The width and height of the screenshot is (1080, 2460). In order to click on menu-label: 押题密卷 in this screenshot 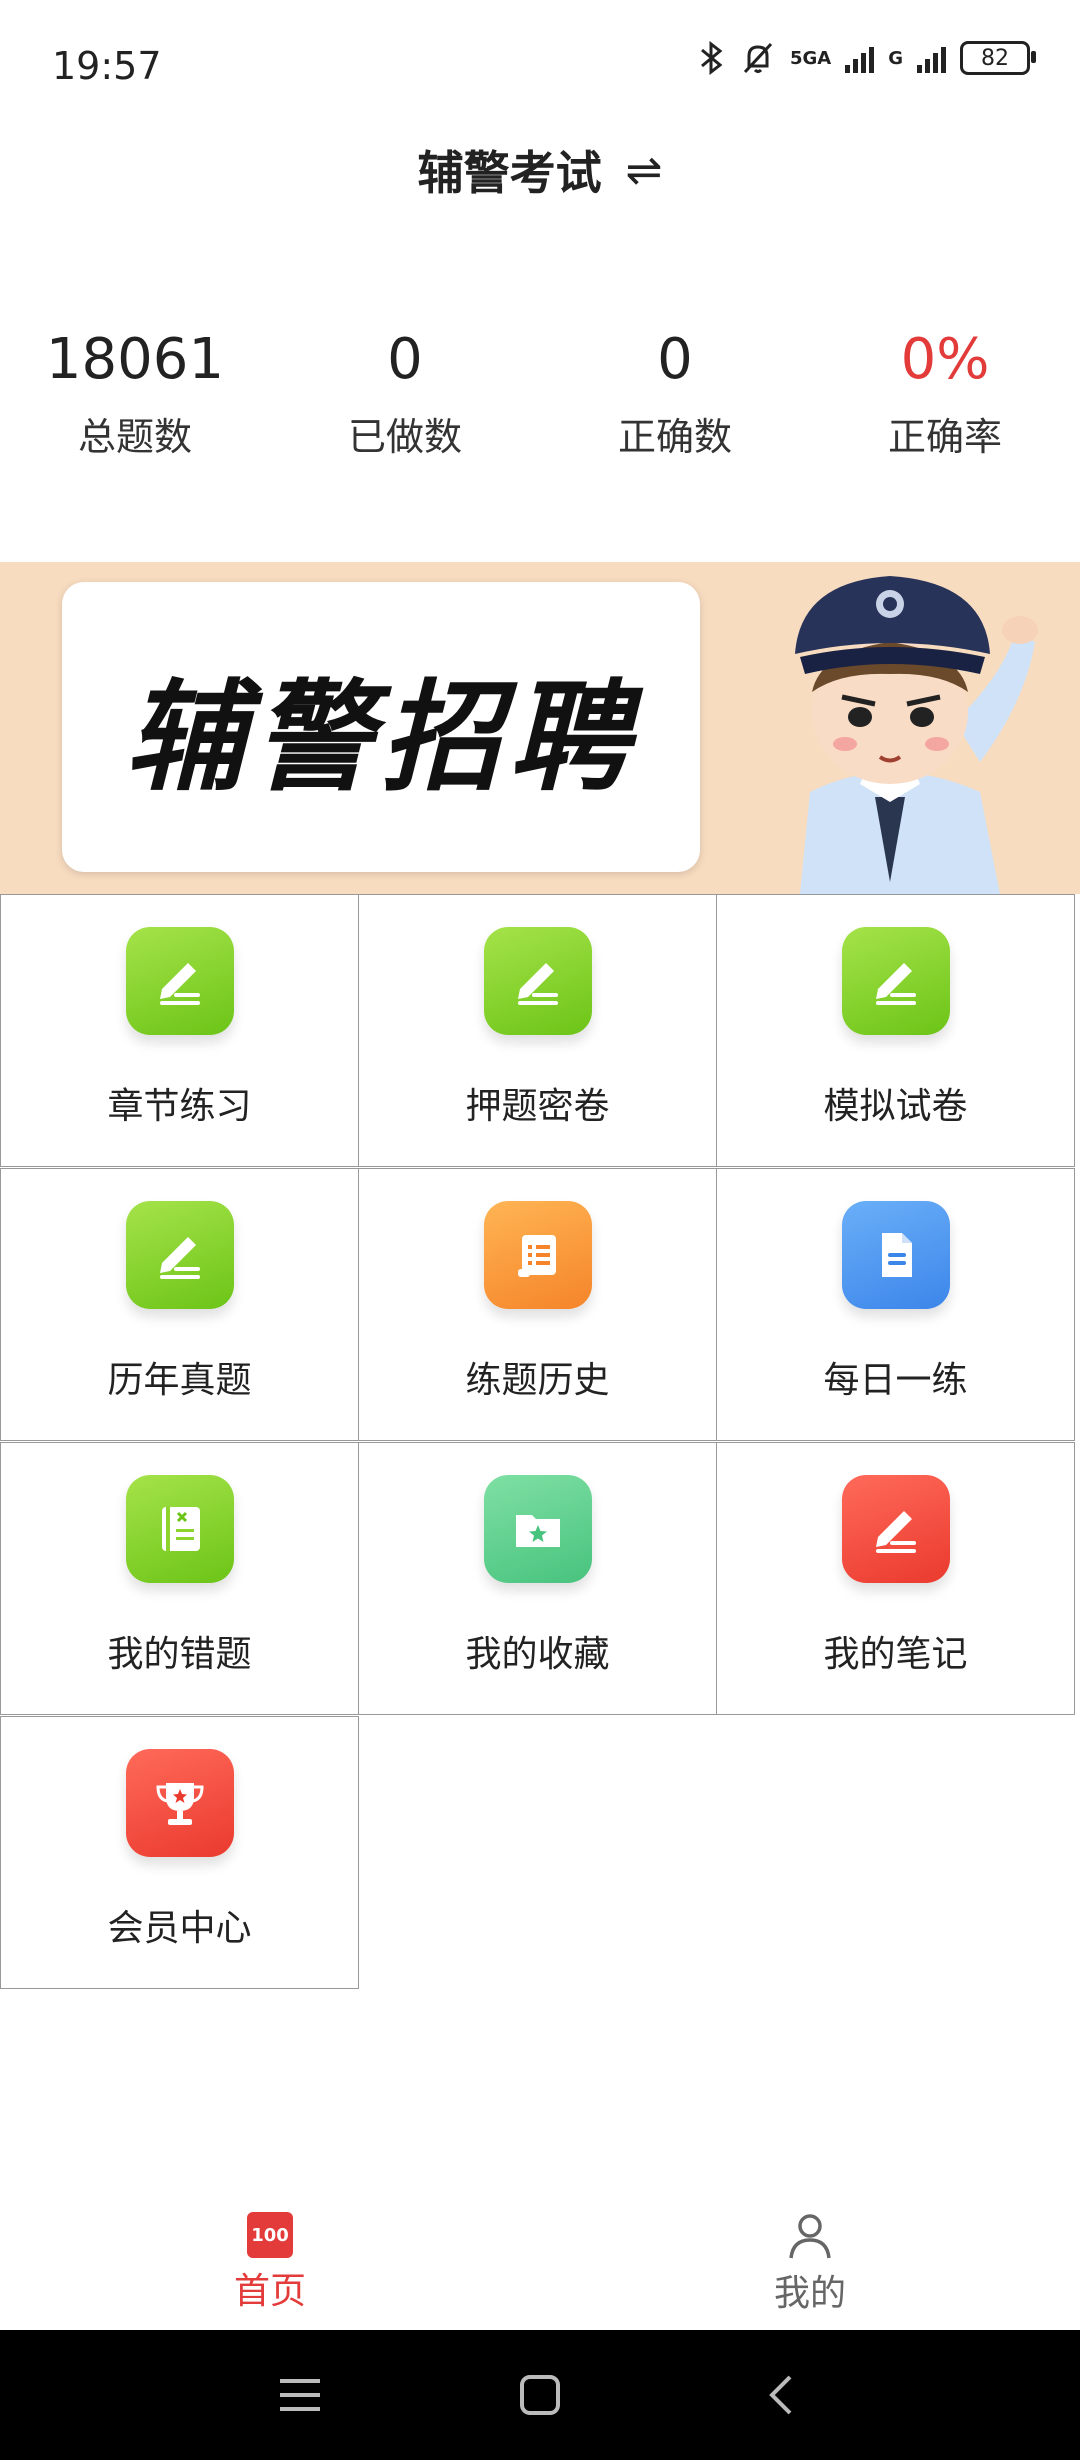, I will do `click(537, 1106)`.